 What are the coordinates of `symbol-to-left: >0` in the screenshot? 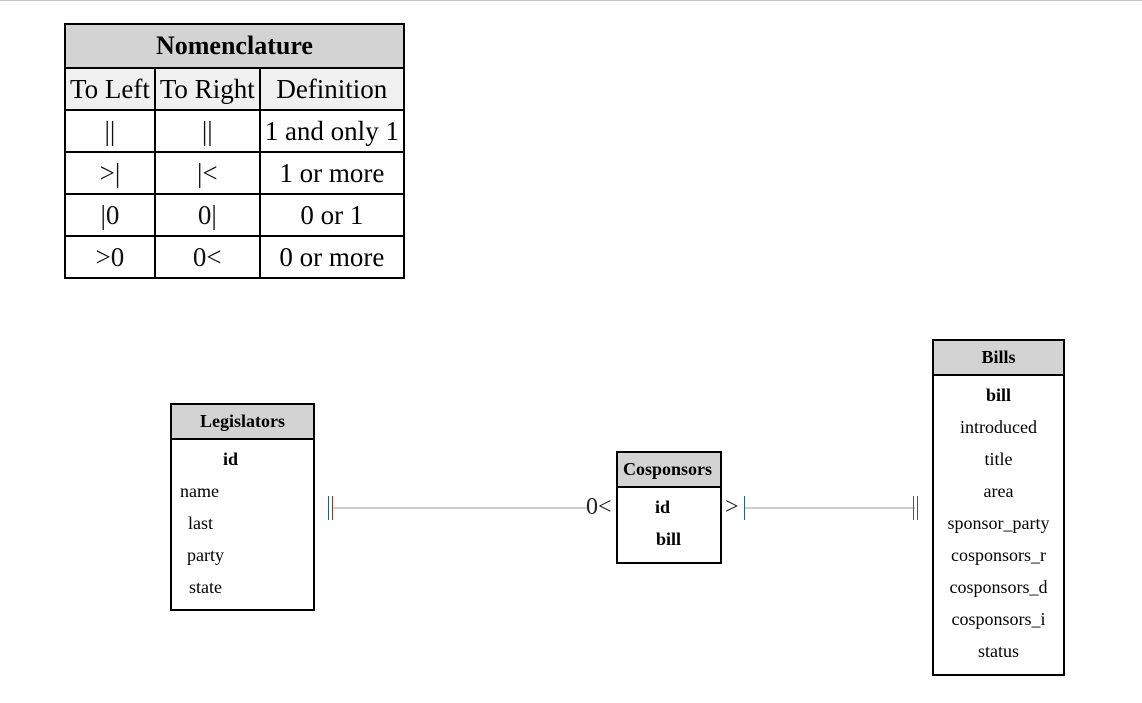 It's located at (110, 257).